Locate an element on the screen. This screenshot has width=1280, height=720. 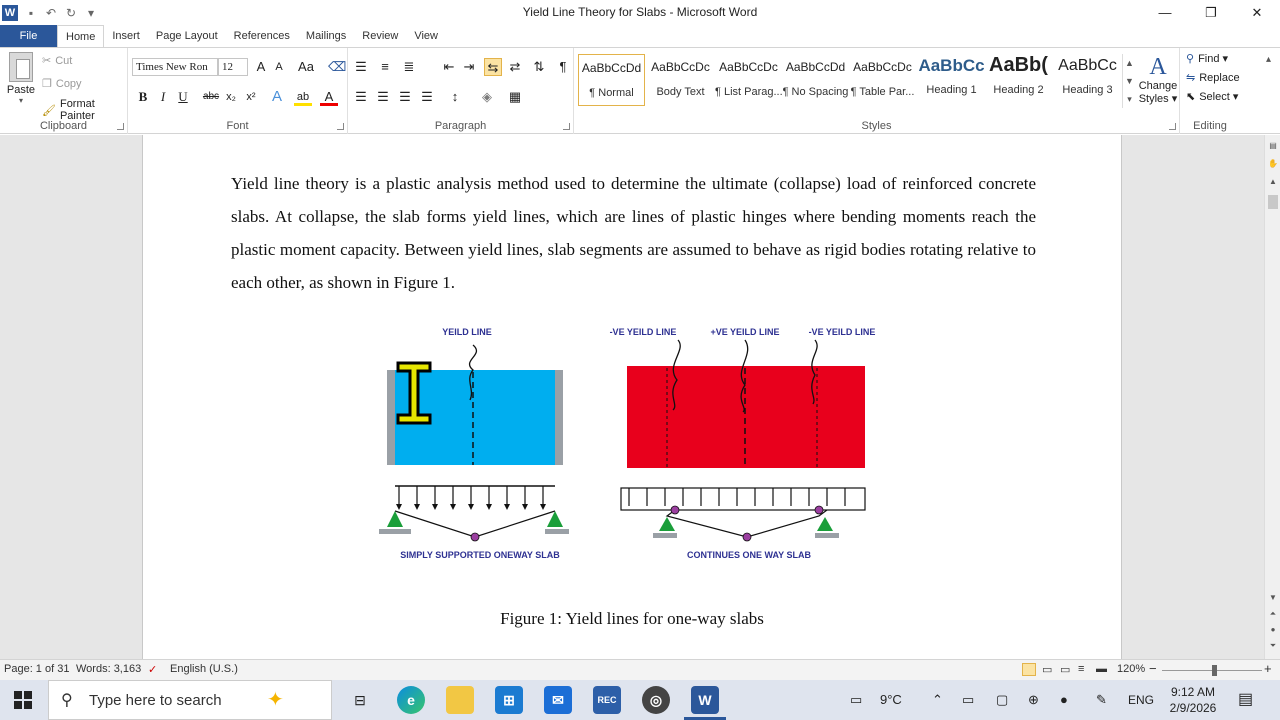
style-body-text: AaBbCcDc Body Text is located at coordinates (680, 80).